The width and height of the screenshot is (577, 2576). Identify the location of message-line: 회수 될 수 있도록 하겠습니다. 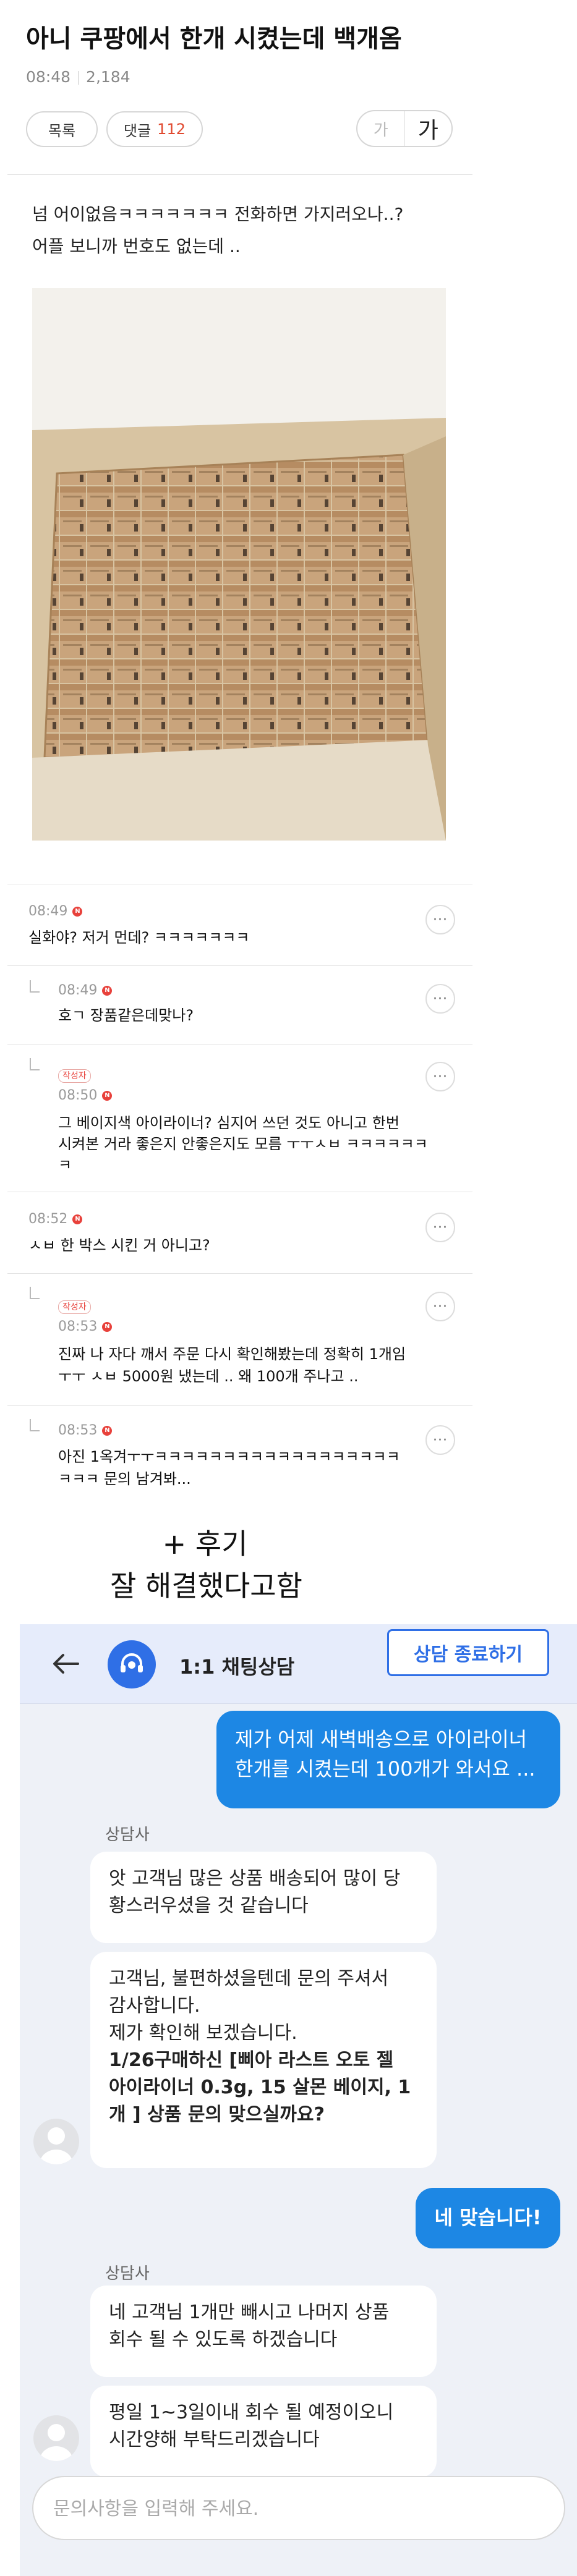
(223, 2339).